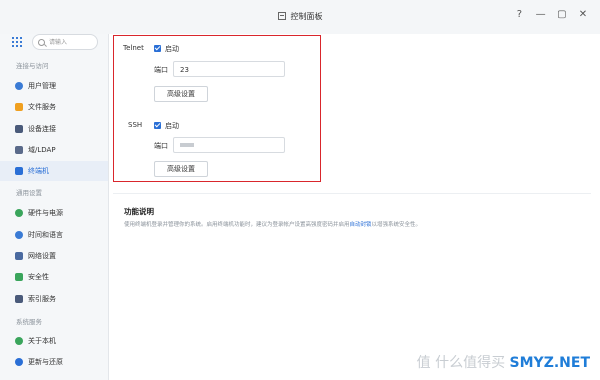  I want to click on power-icon, so click(19, 213).